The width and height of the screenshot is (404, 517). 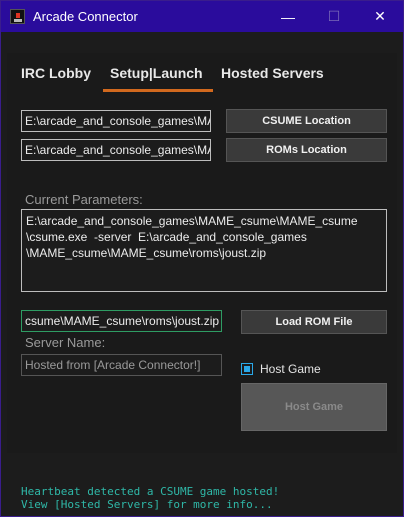 What do you see at coordinates (156, 73) in the screenshot?
I see `tab-setup-launch: Setup|Launch` at bounding box center [156, 73].